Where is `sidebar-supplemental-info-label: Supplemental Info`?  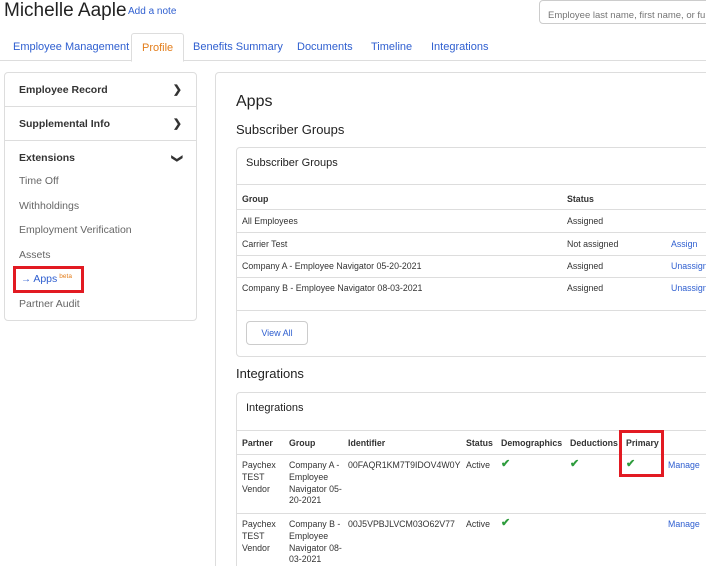 sidebar-supplemental-info-label: Supplemental Info is located at coordinates (65, 124).